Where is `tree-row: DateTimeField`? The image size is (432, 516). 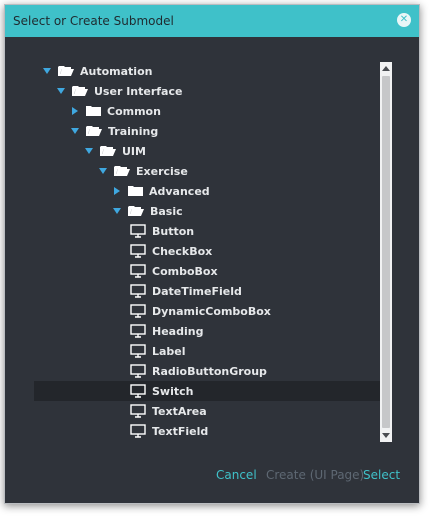
tree-row: DateTimeField is located at coordinates (207, 291).